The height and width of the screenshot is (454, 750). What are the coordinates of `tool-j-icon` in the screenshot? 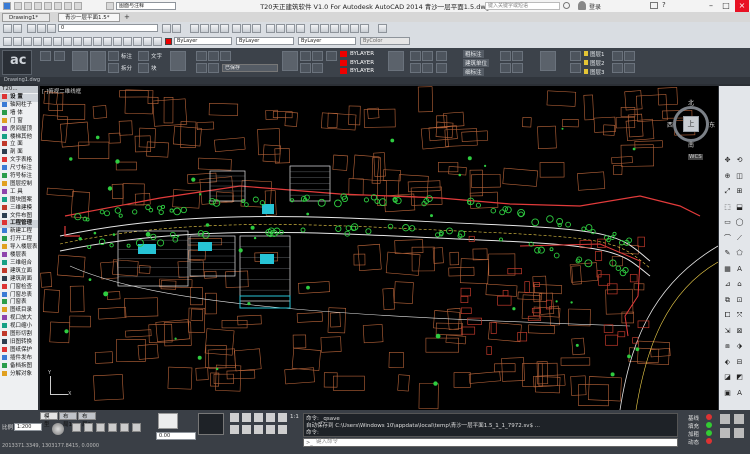 It's located at (282, 429).